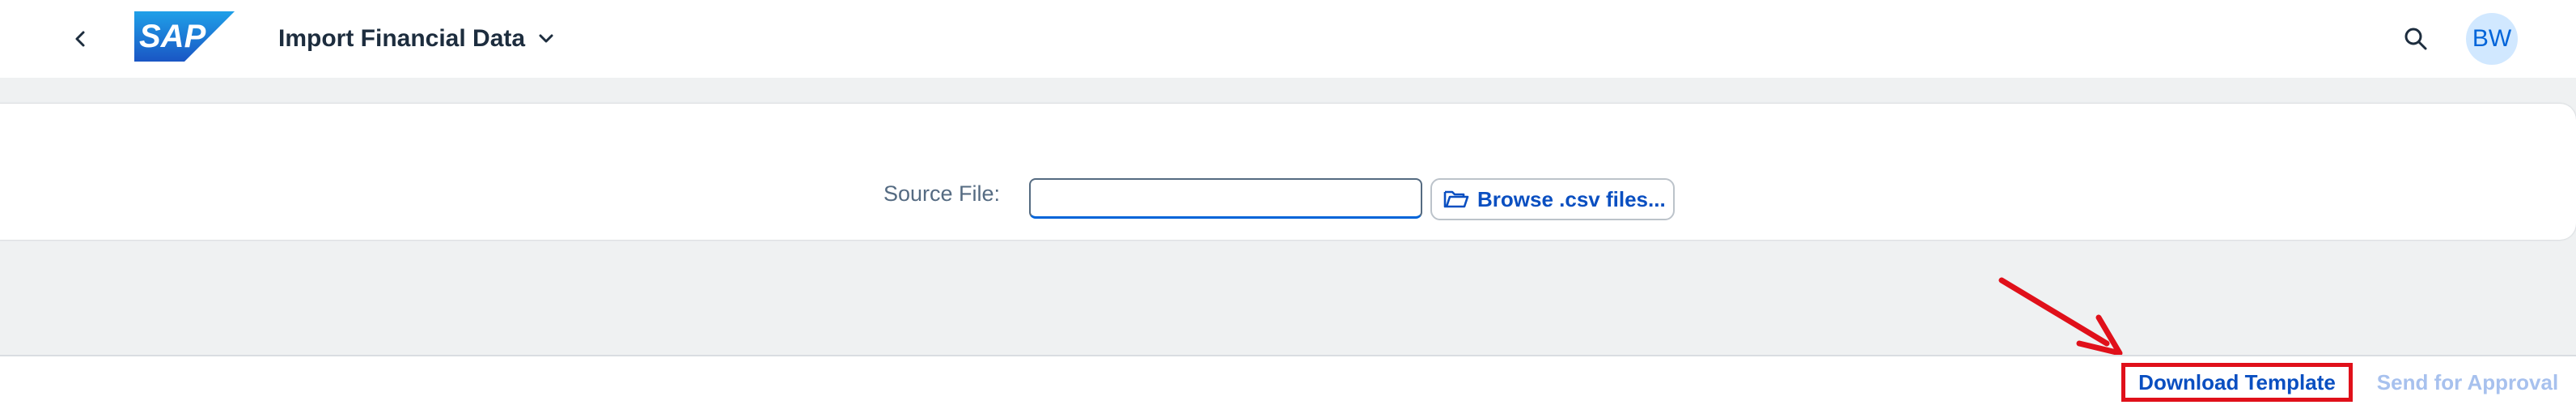 Image resolution: width=2576 pixels, height=405 pixels. Describe the element at coordinates (942, 193) in the screenshot. I see `source-file-label: Source File:` at that location.